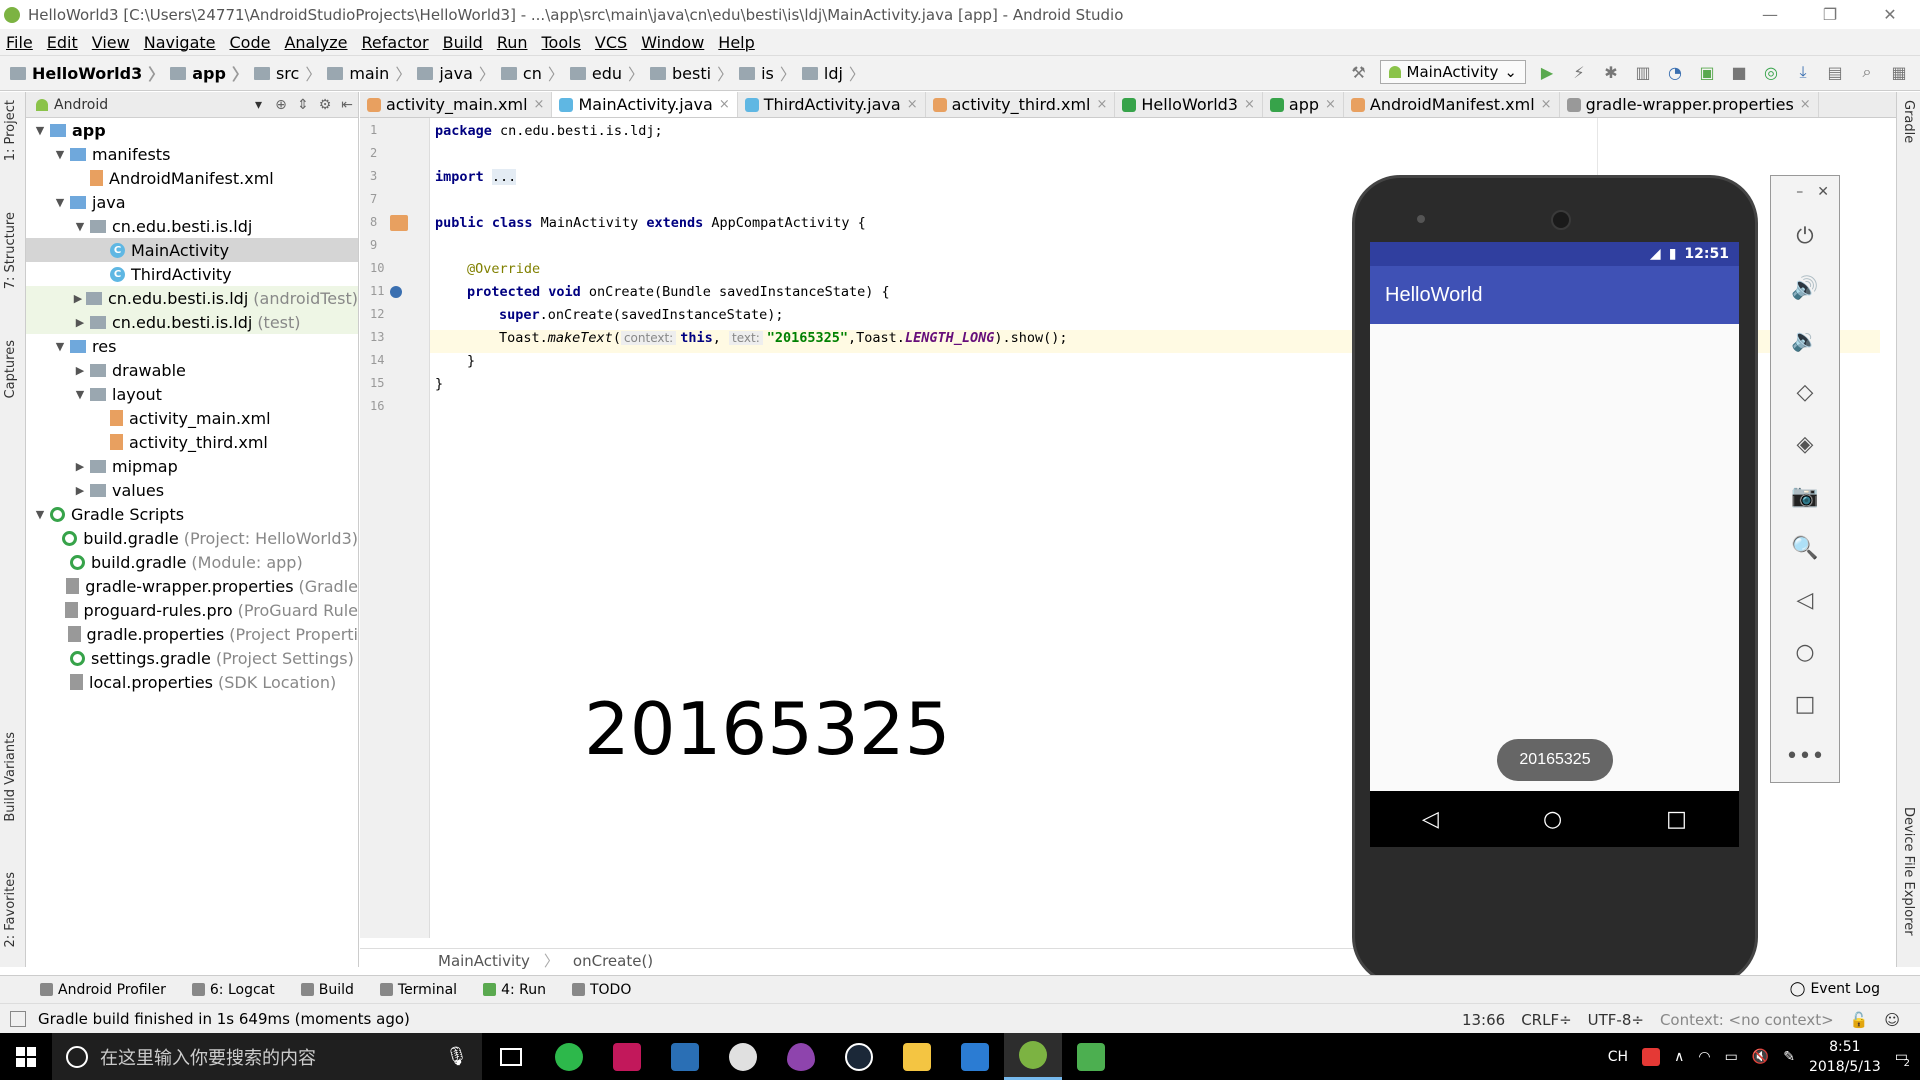 This screenshot has height=1080, width=1920. What do you see at coordinates (456, 104) in the screenshot?
I see `editor-tab: activity_main.xml ×` at bounding box center [456, 104].